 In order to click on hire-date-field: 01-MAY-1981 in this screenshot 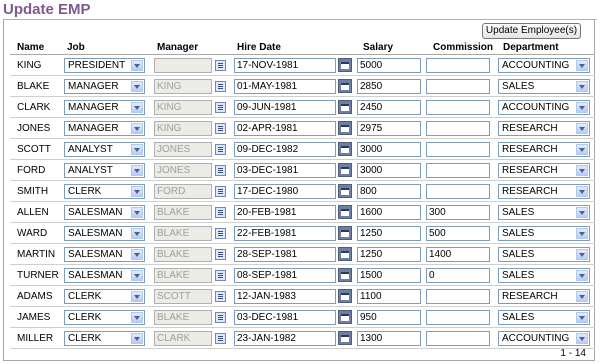, I will do `click(285, 86)`.